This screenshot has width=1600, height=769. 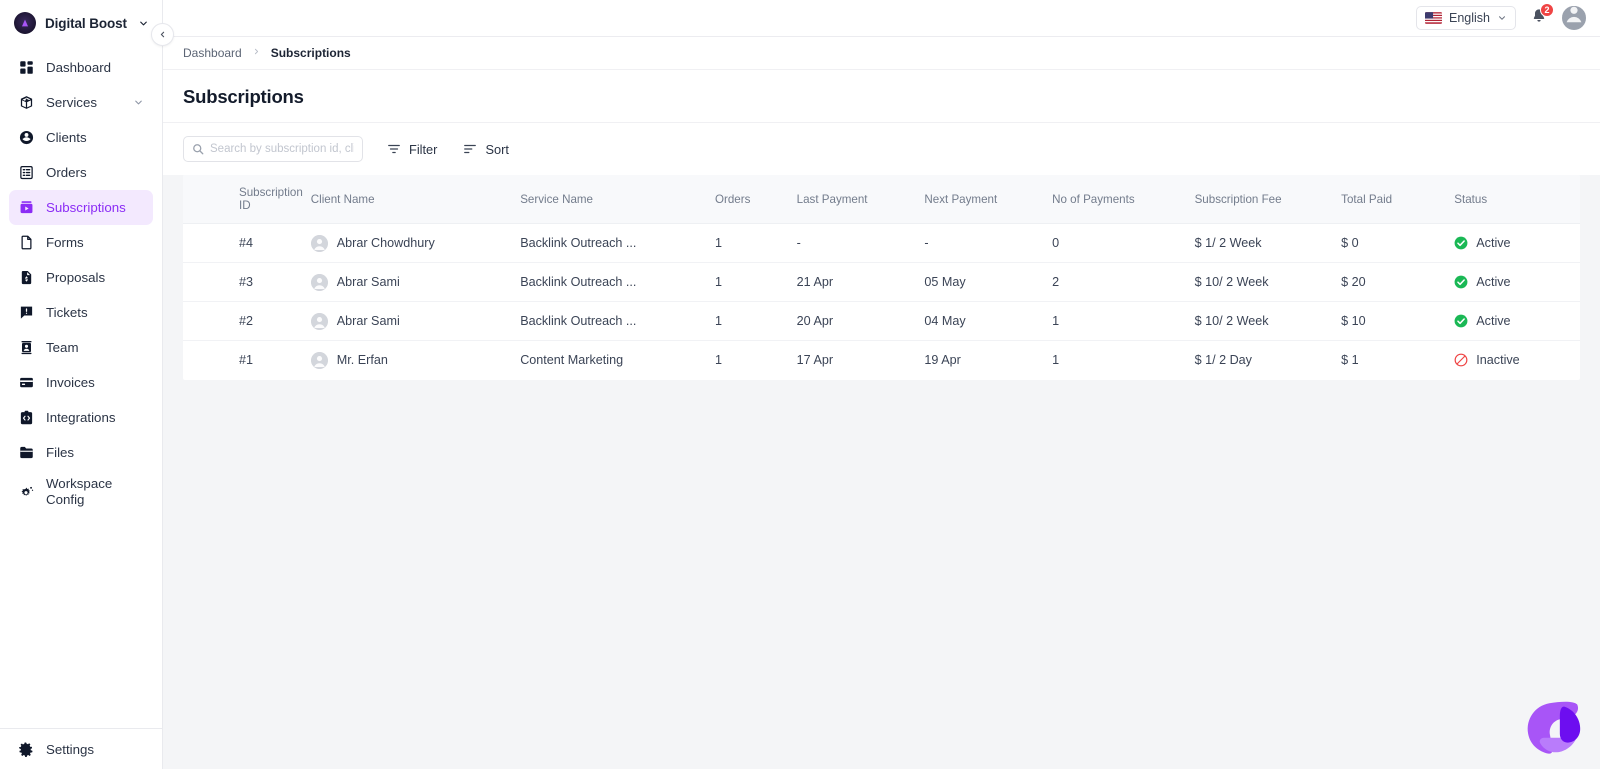 What do you see at coordinates (70, 749) in the screenshot?
I see `sidebar-item-label: Settings` at bounding box center [70, 749].